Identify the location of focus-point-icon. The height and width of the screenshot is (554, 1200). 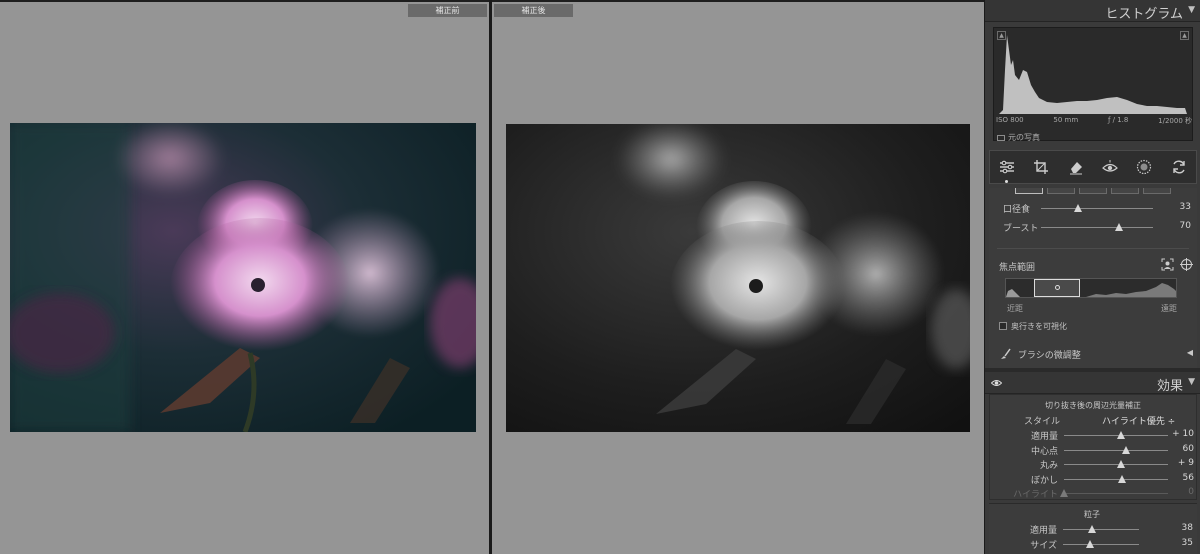
(1057, 287).